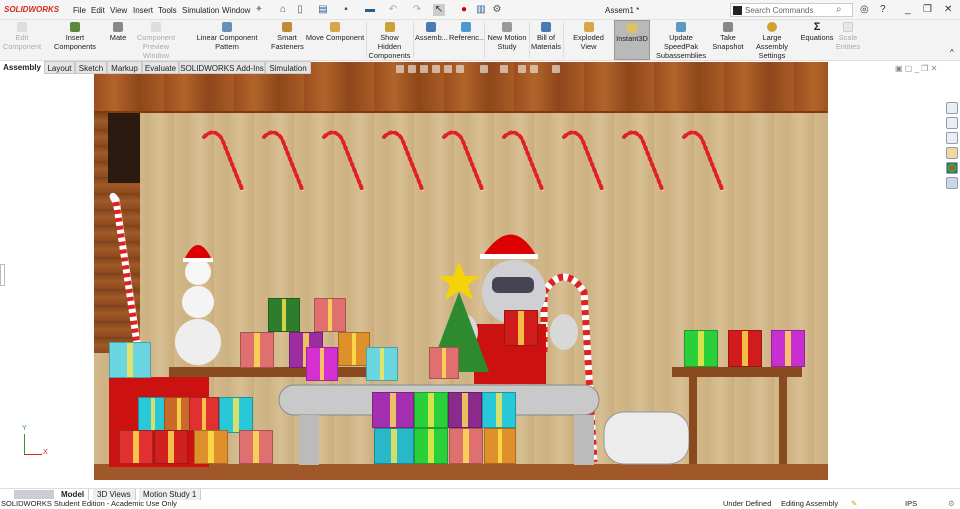  Describe the element at coordinates (79, 10) in the screenshot. I see `menu-file: File` at that location.